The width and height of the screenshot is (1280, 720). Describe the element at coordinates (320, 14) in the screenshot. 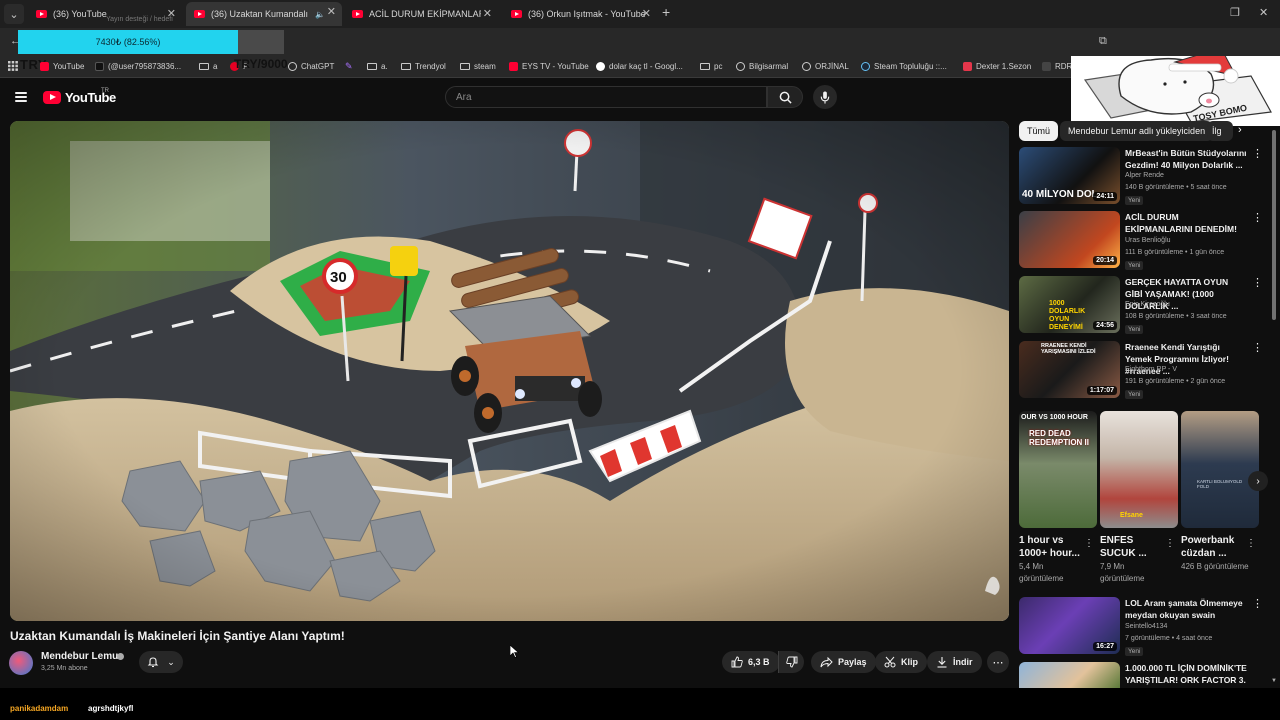

I see `speaker-icon: 🔈` at that location.